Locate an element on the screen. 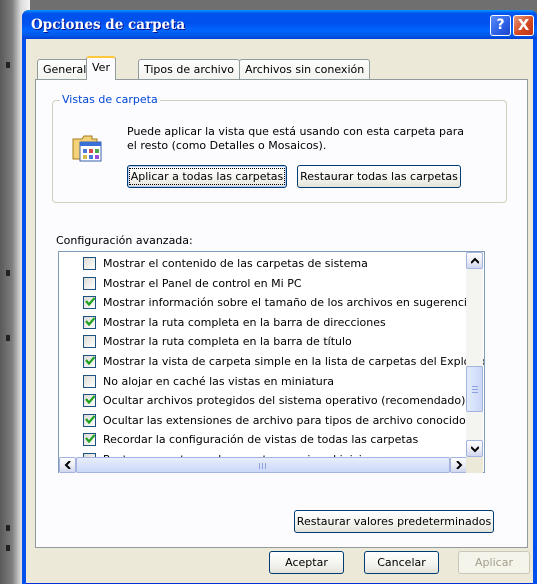 The width and height of the screenshot is (537, 584). apply-to-all-folders-button: Aplicar a todas las carpetas is located at coordinates (207, 176).